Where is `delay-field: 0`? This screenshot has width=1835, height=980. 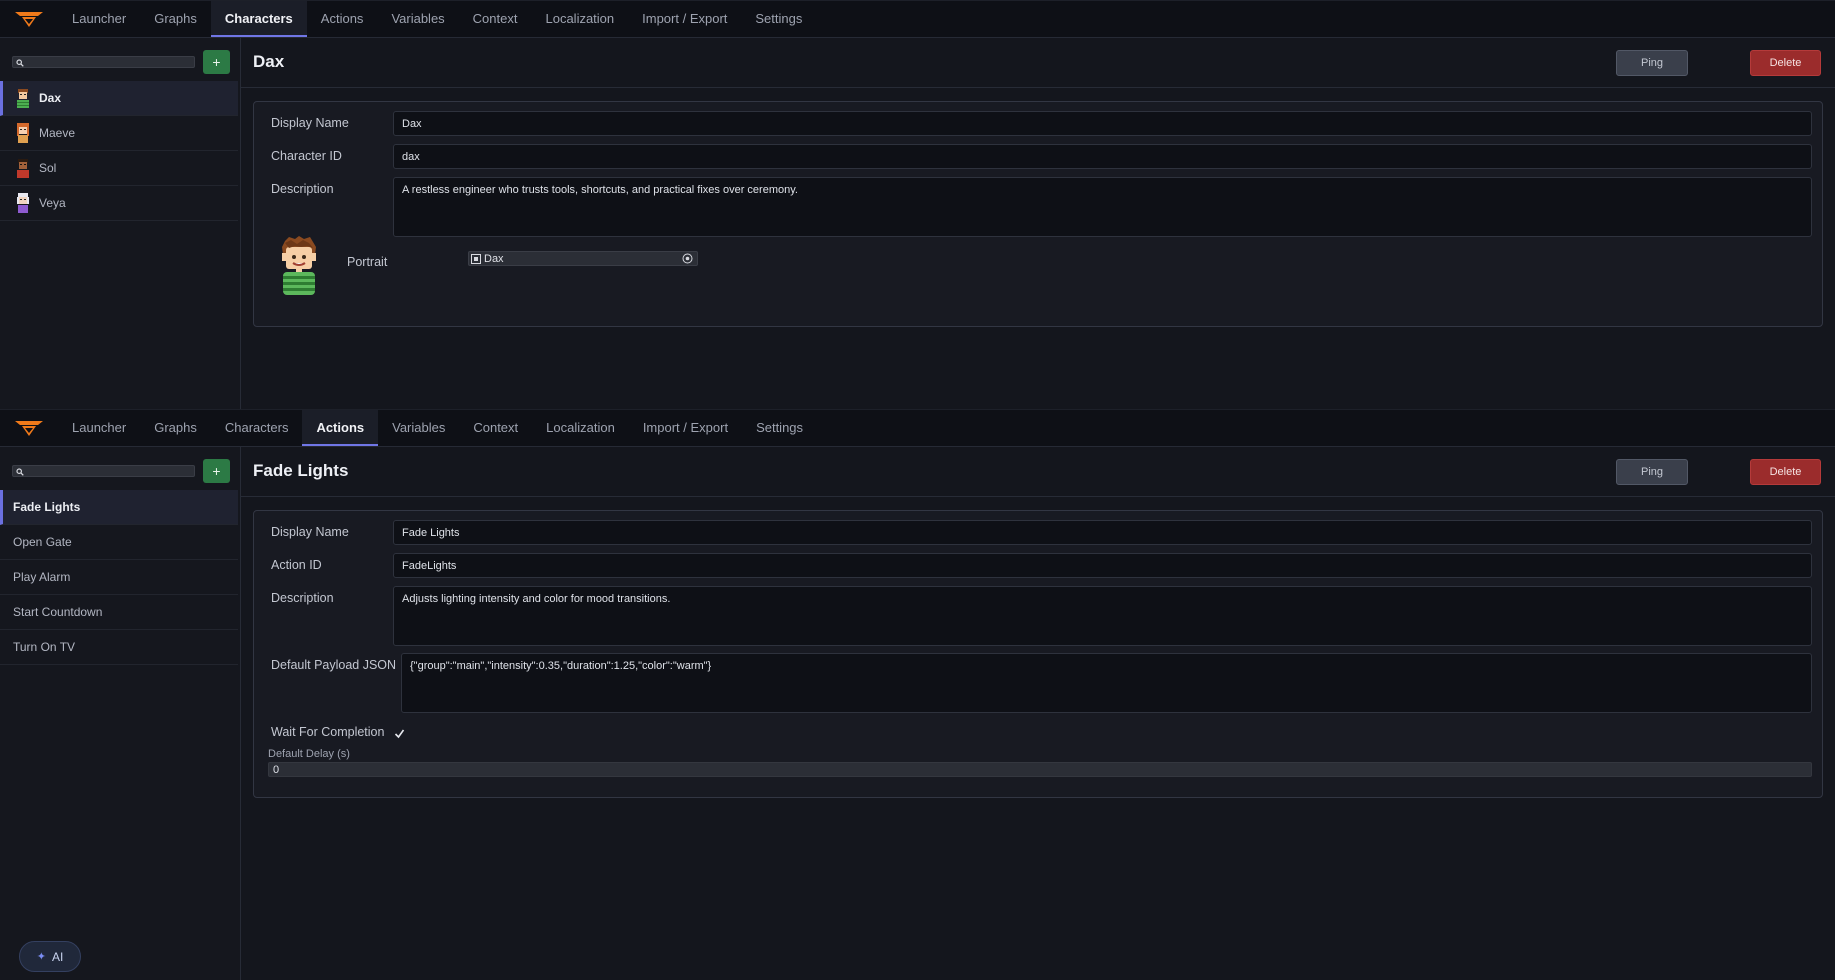
delay-field: 0 is located at coordinates (1040, 769).